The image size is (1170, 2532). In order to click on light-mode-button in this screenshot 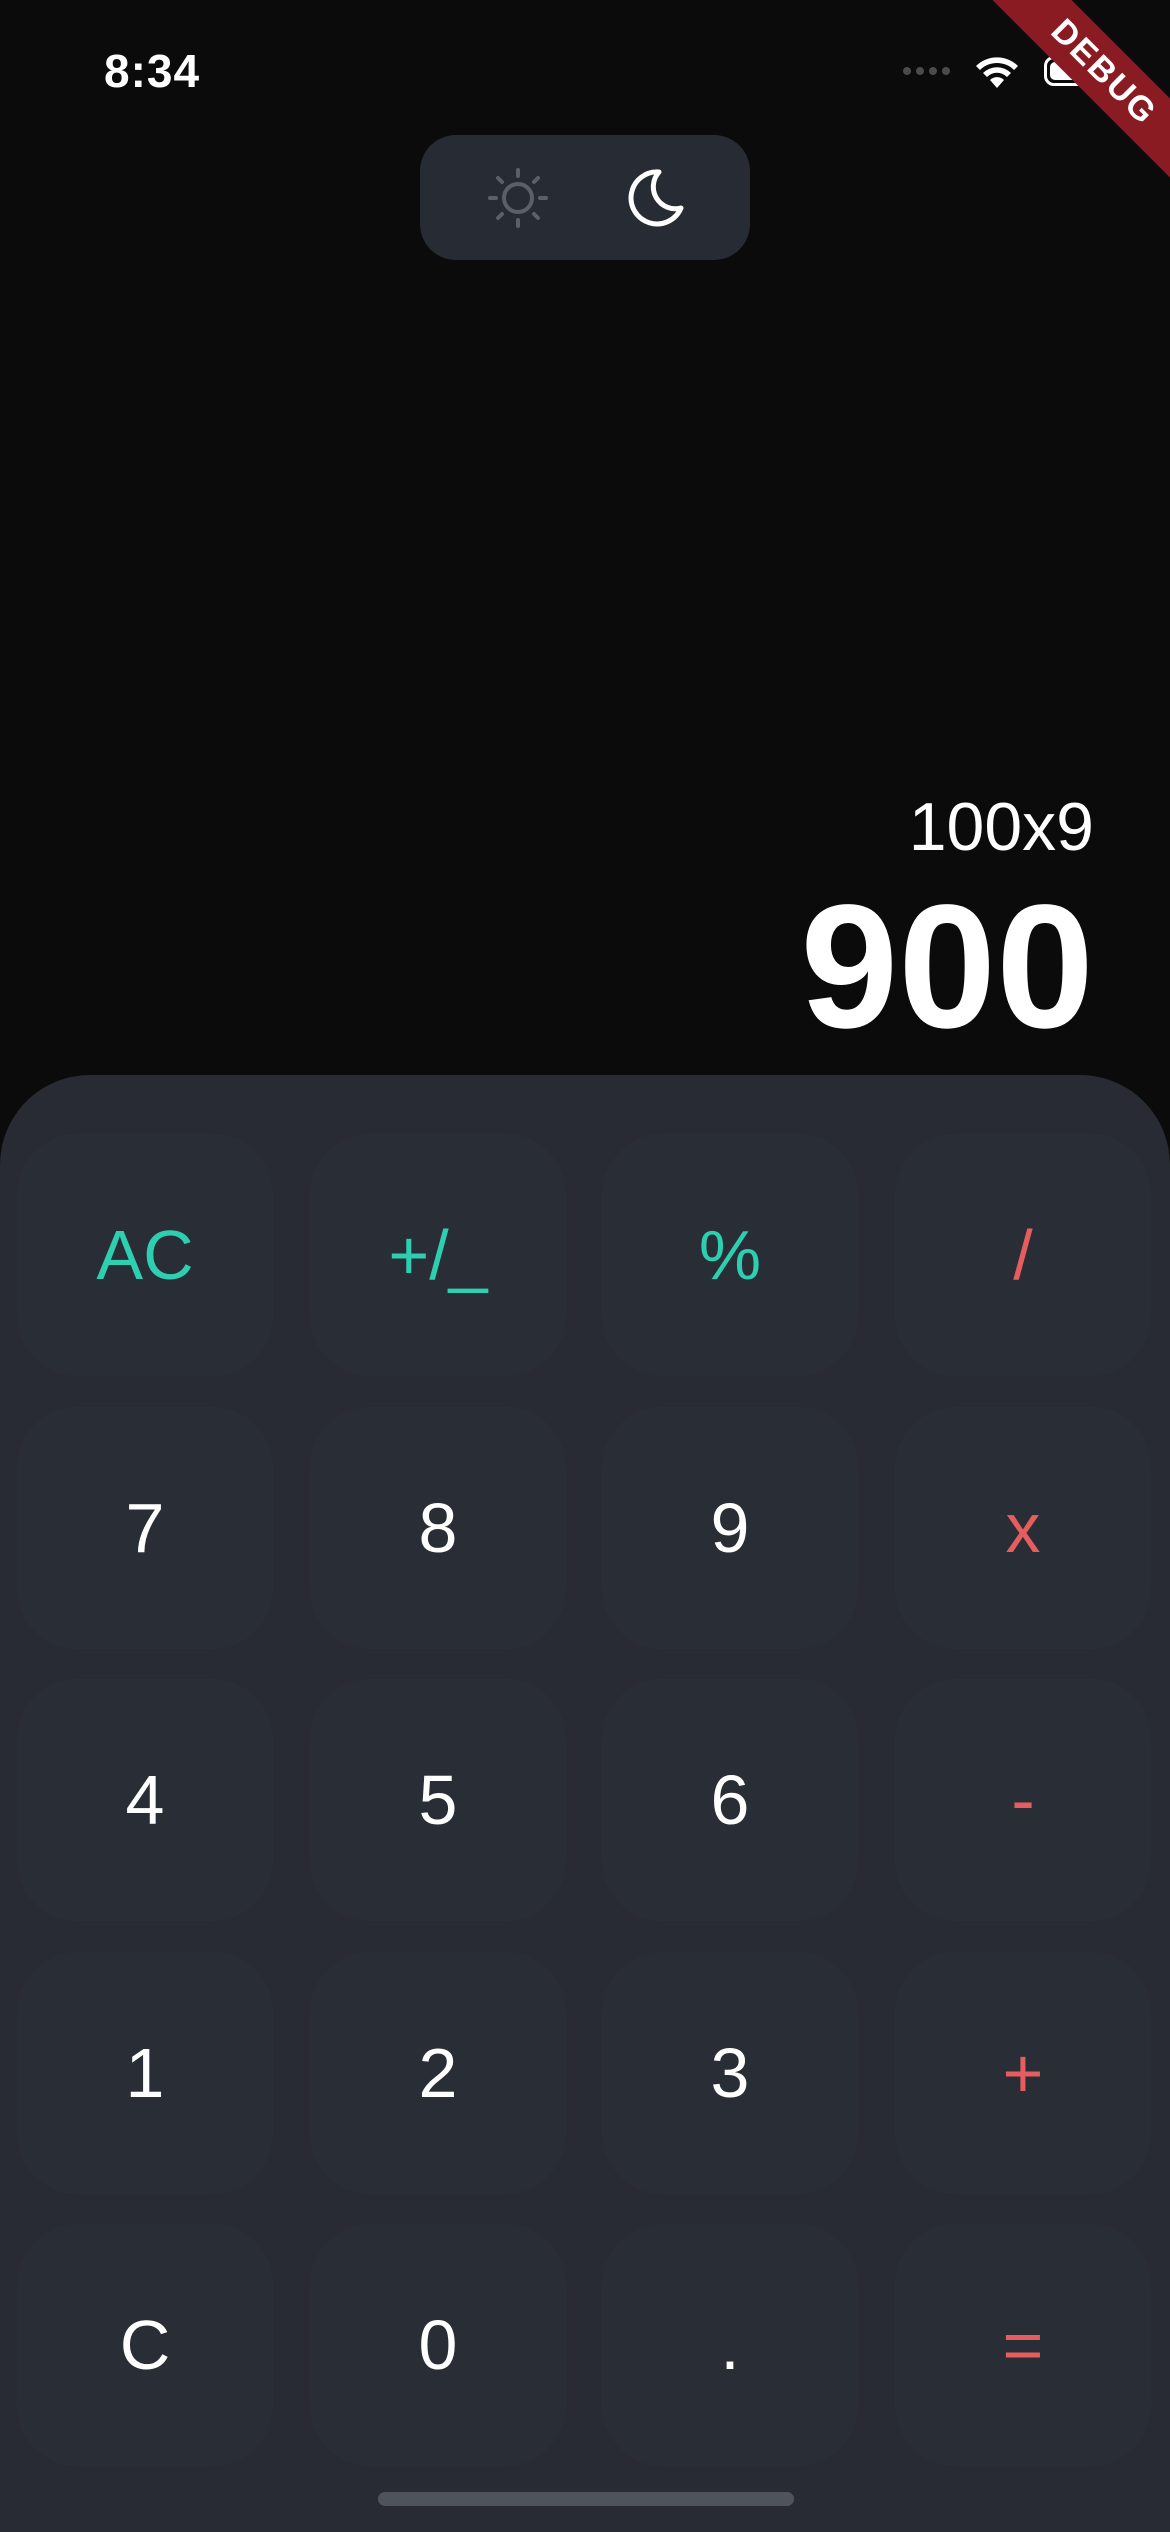, I will do `click(518, 198)`.